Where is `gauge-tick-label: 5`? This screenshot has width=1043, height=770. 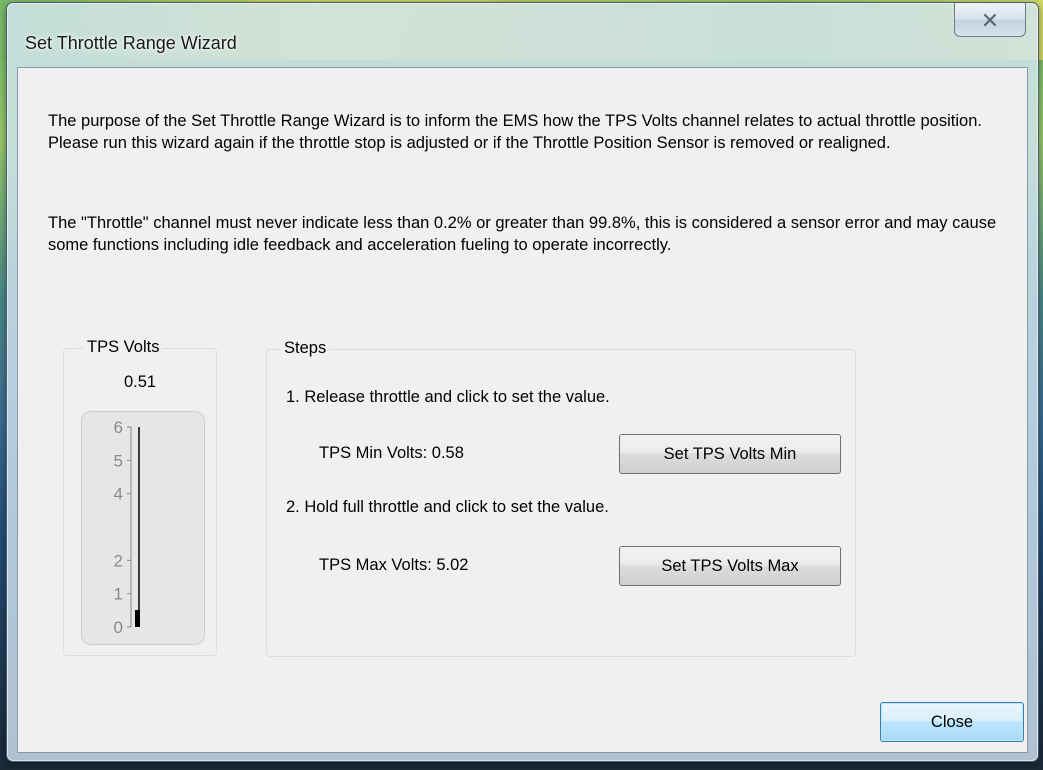 gauge-tick-label: 5 is located at coordinates (118, 460).